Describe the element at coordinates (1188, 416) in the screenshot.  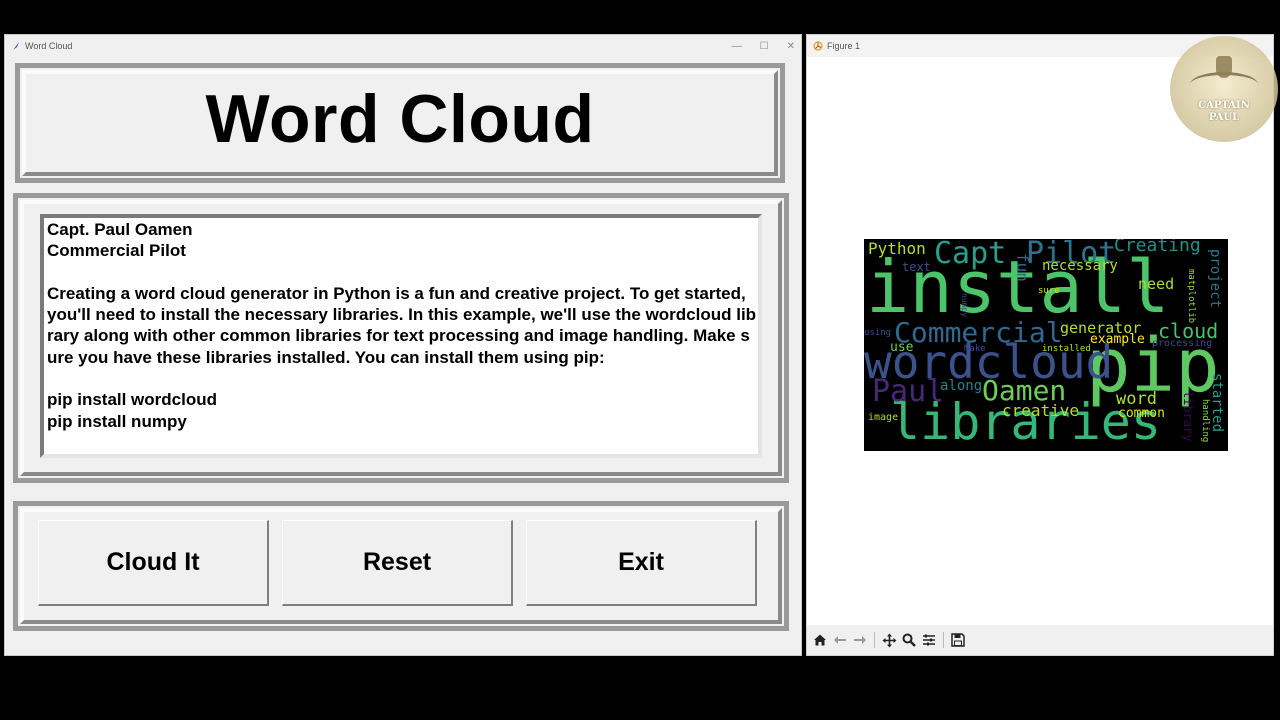
I see `word-library: library` at that location.